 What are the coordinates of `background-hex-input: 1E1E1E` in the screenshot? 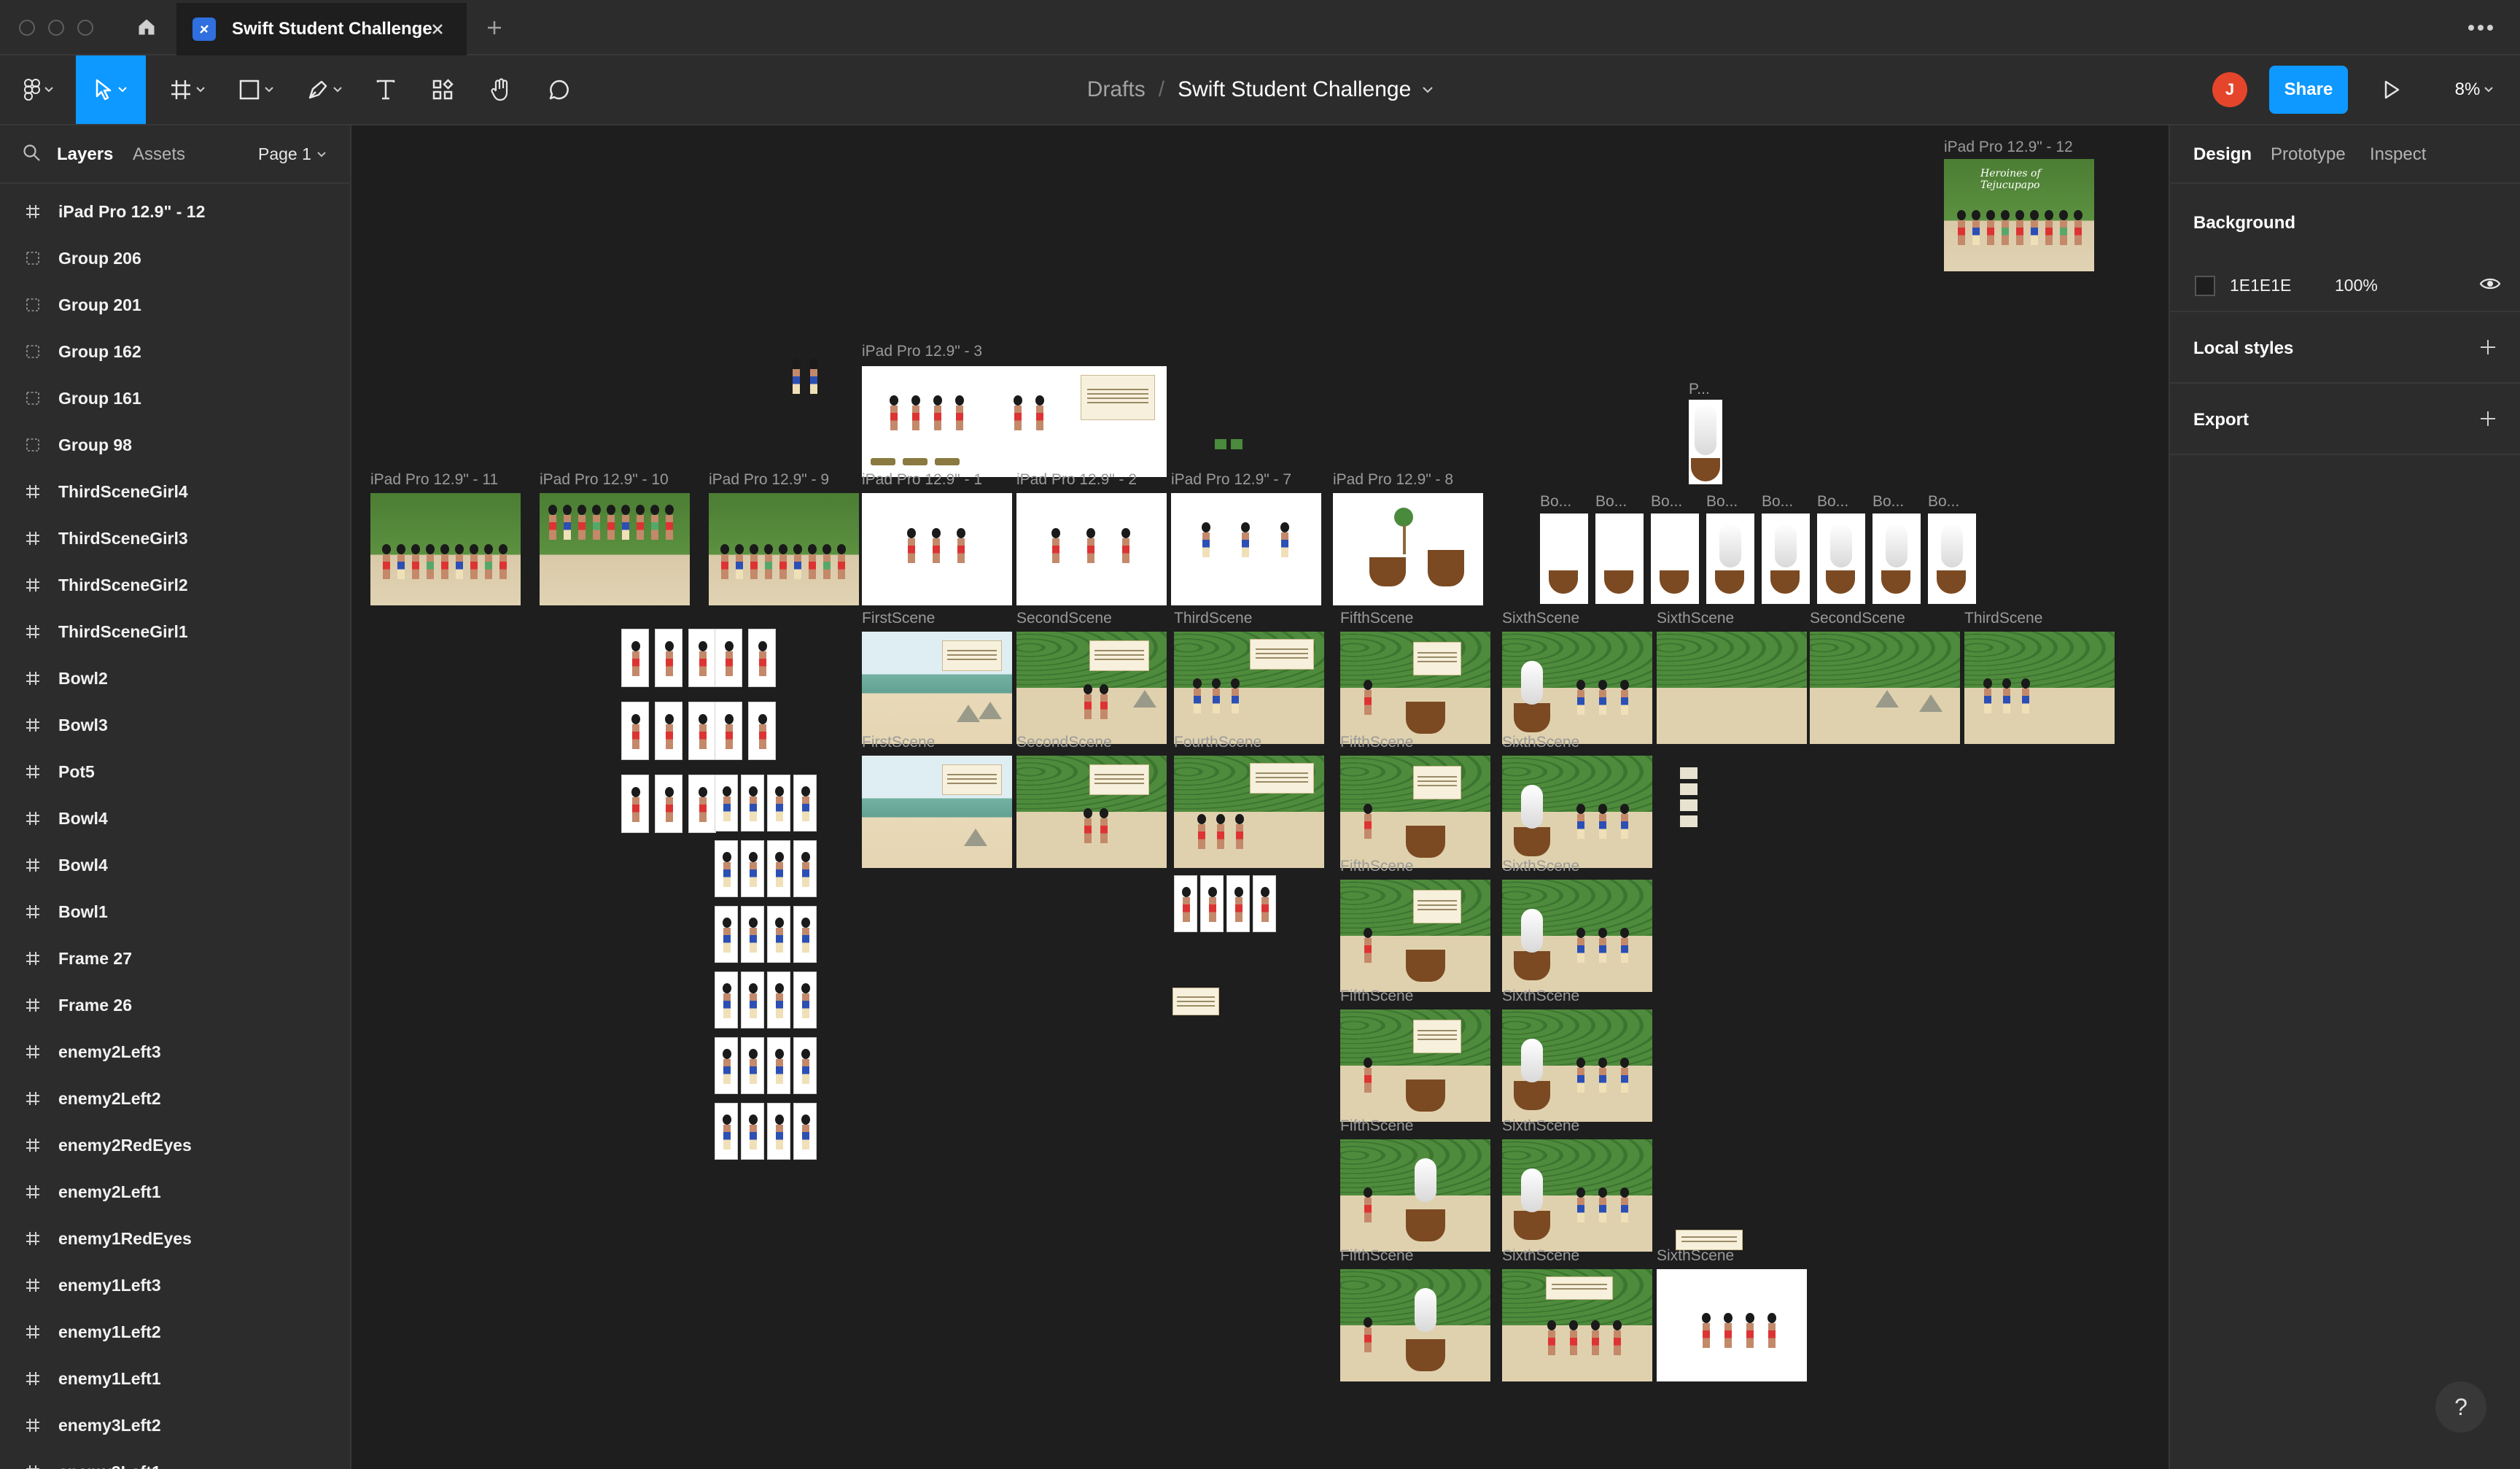 It's located at (2260, 285).